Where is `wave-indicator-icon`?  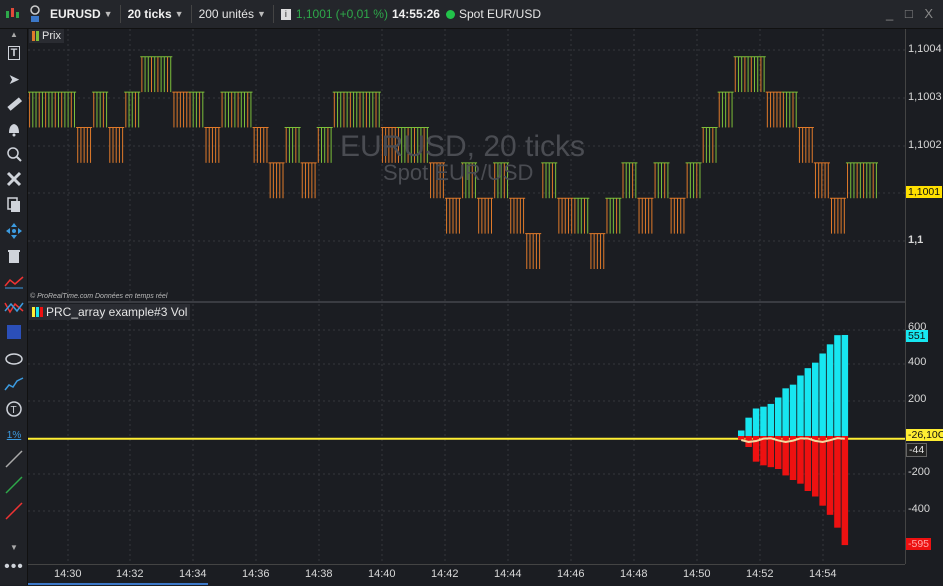 wave-indicator-icon is located at coordinates (14, 307).